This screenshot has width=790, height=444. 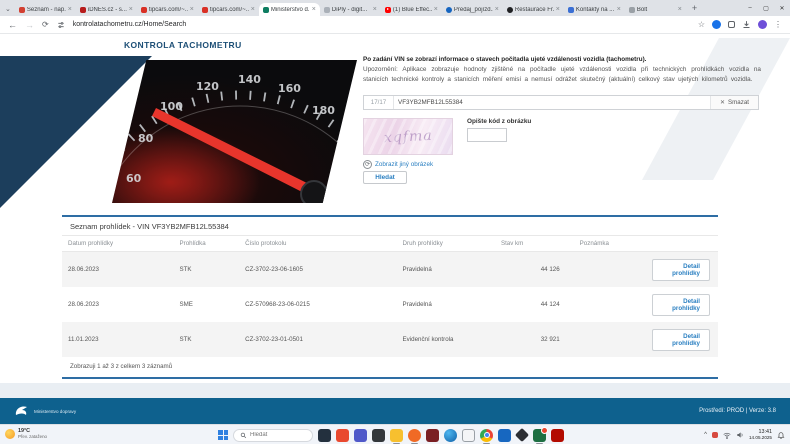 I want to click on browser-tab: iDNES.cz - s... ×, so click(x=106, y=9).